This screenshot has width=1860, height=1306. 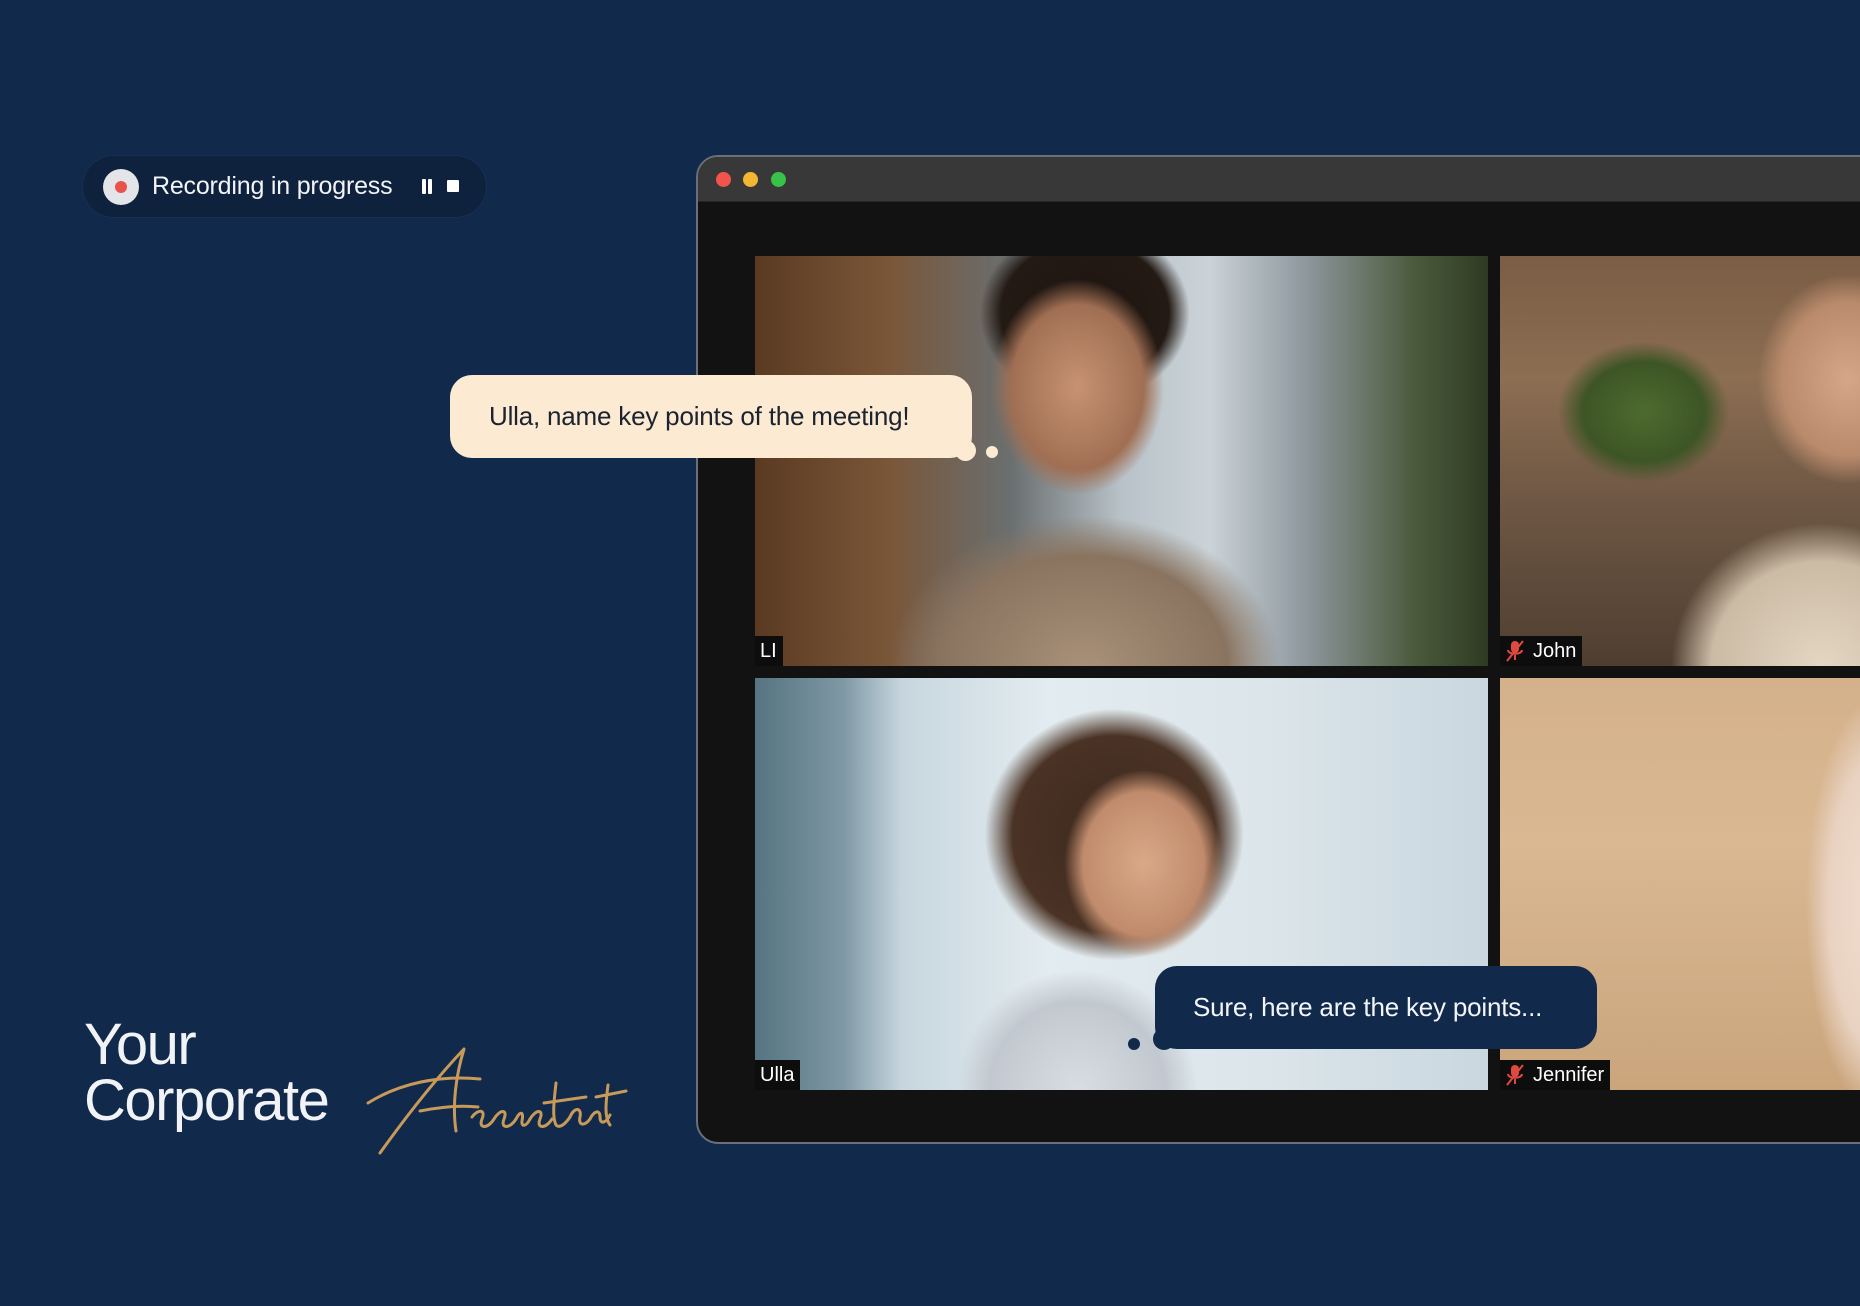 I want to click on user-speech-bubble: Ulla, name key points of the meeting!, so click(x=711, y=416).